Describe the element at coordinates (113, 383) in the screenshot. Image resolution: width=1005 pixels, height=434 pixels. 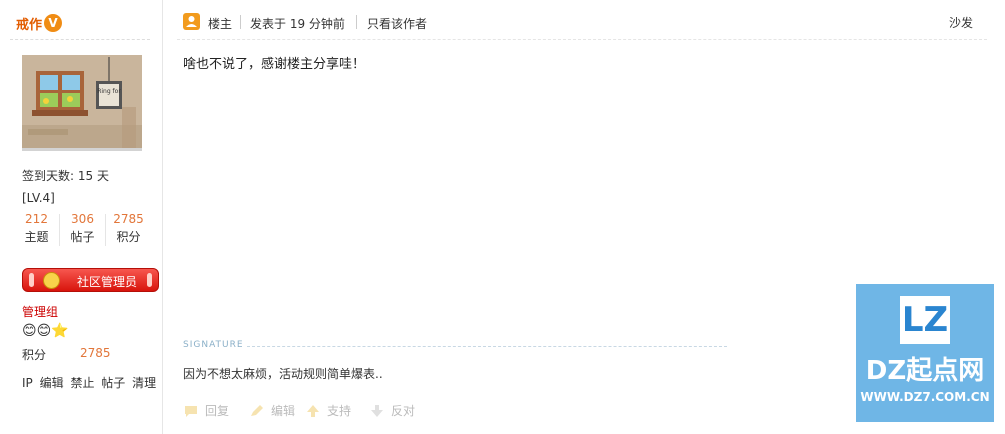
I see `admin-link-posts: 帖子` at that location.